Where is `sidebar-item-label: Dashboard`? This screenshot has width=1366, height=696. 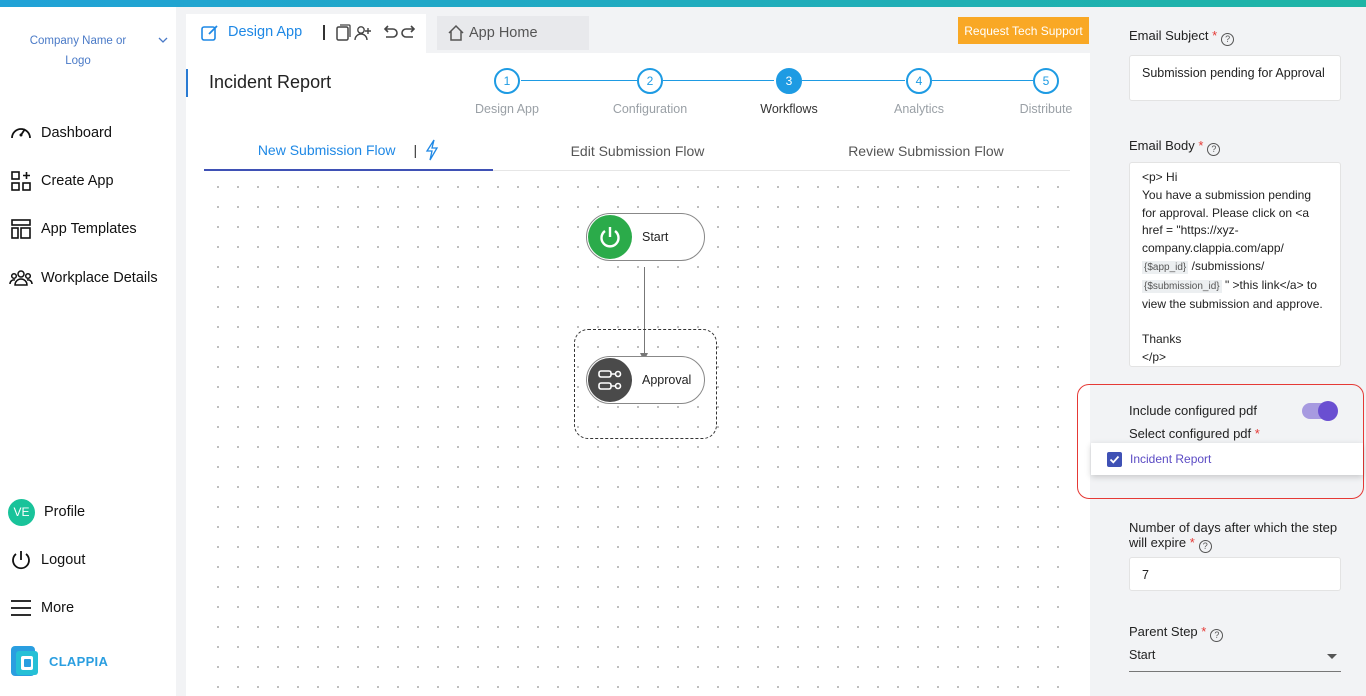 sidebar-item-label: Dashboard is located at coordinates (76, 133).